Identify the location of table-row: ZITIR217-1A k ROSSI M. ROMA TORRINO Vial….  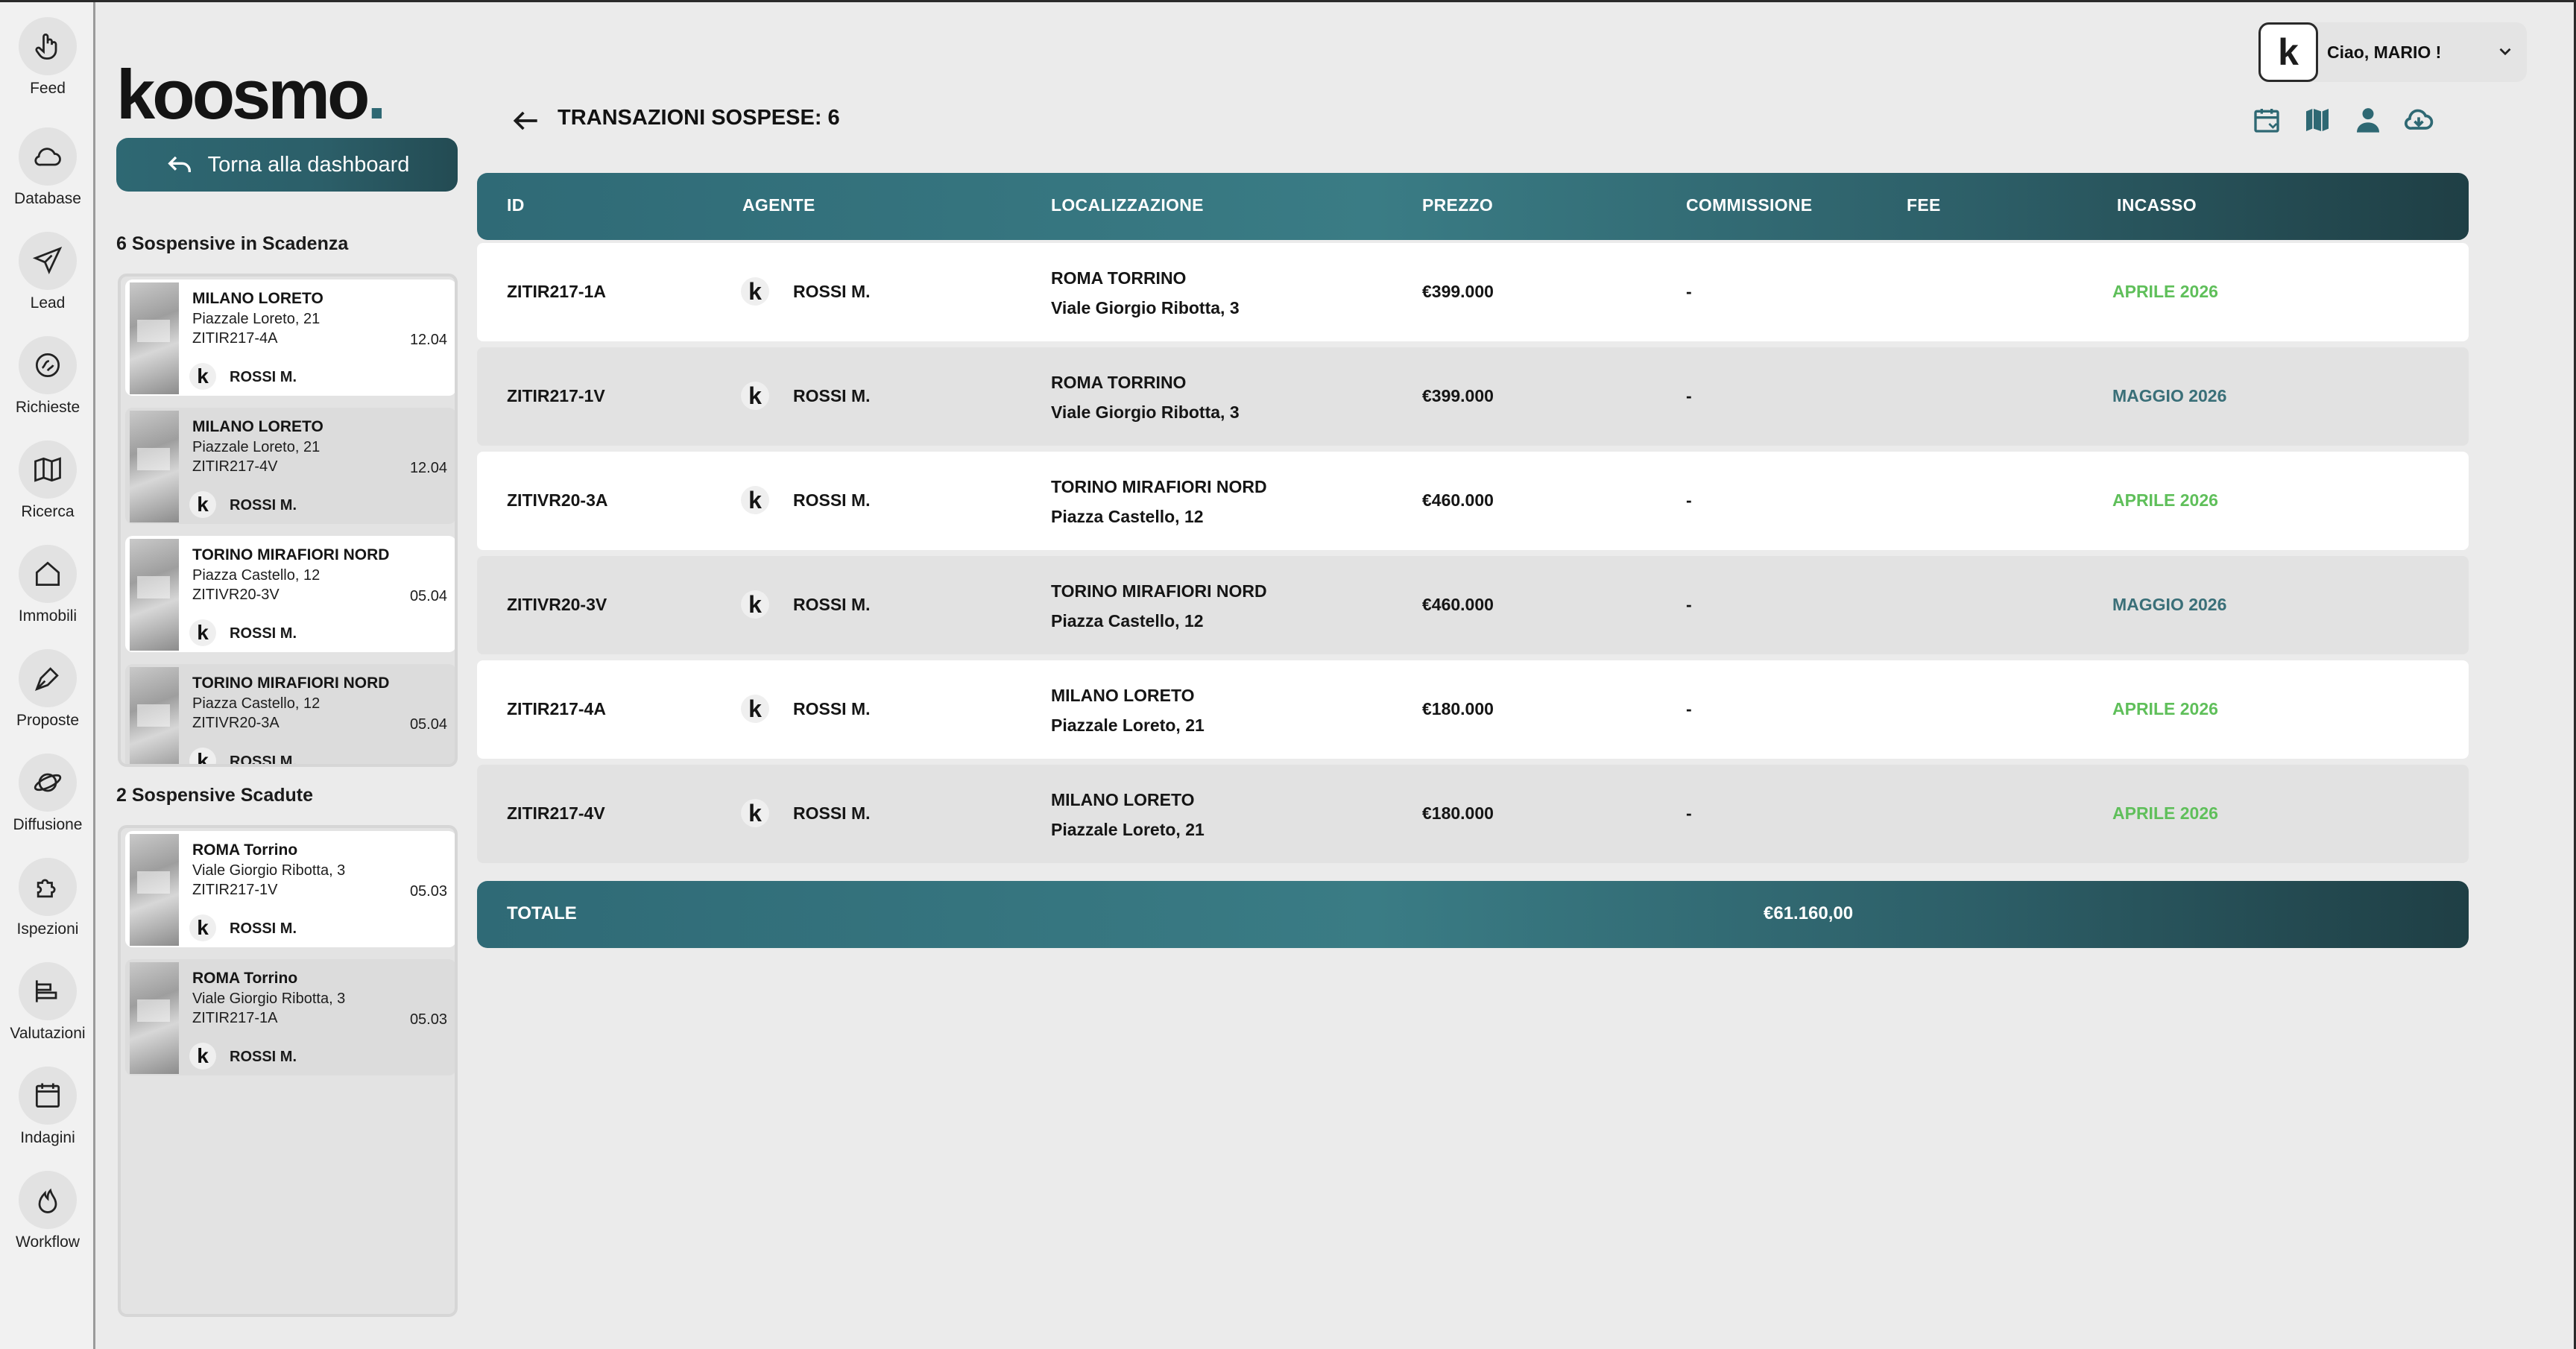
(1473, 292).